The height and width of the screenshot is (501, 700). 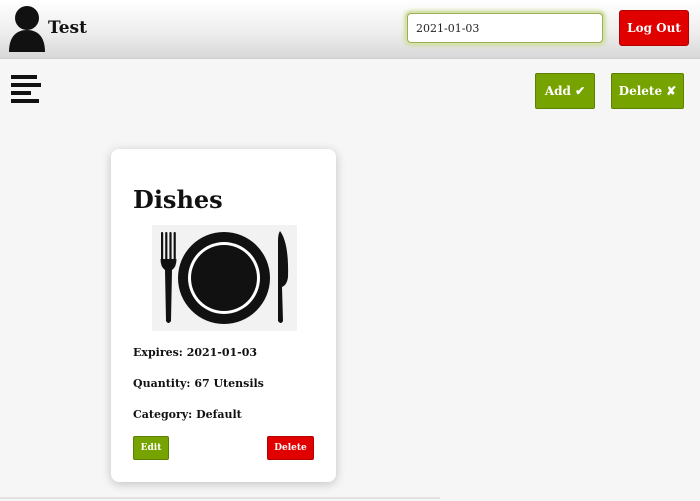 I want to click on hamburger-menu-icon, so click(x=26, y=90).